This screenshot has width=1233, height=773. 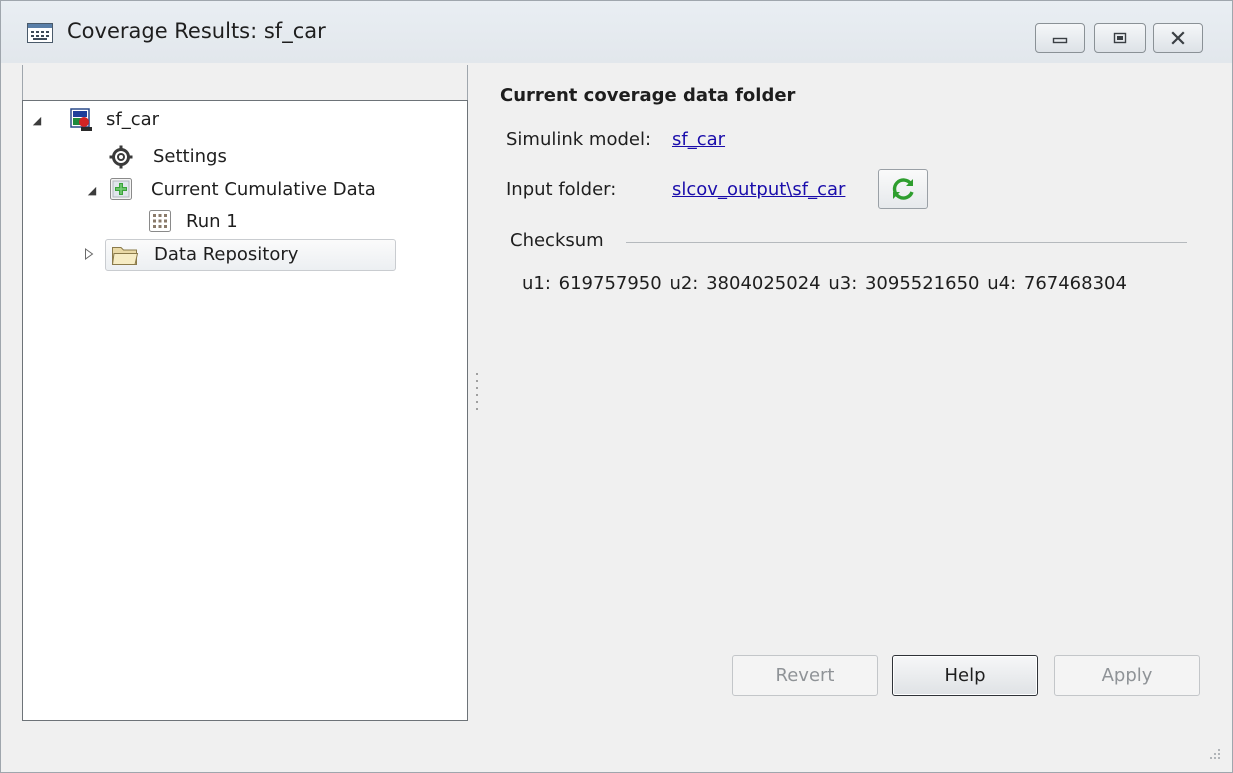 I want to click on revert-button: Revert, so click(x=805, y=675).